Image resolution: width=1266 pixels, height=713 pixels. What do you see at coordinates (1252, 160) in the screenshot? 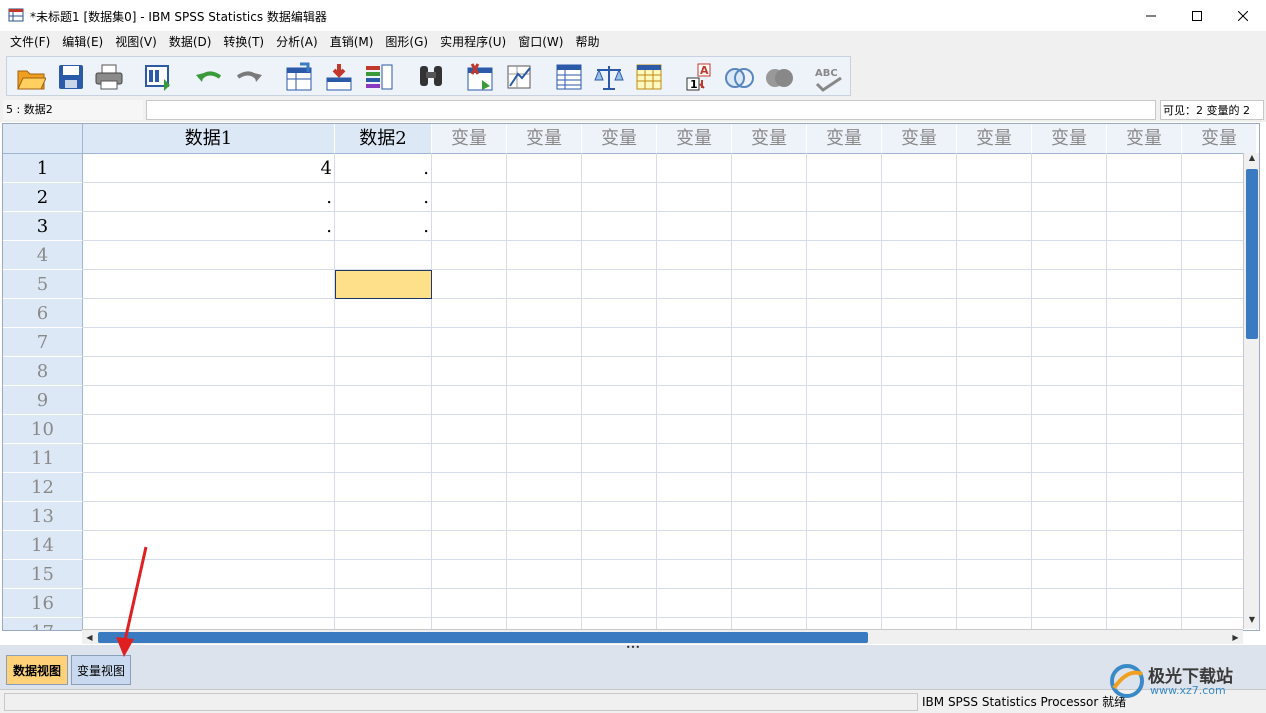
I see `scroll-up-arrow-icon: ▲` at bounding box center [1252, 160].